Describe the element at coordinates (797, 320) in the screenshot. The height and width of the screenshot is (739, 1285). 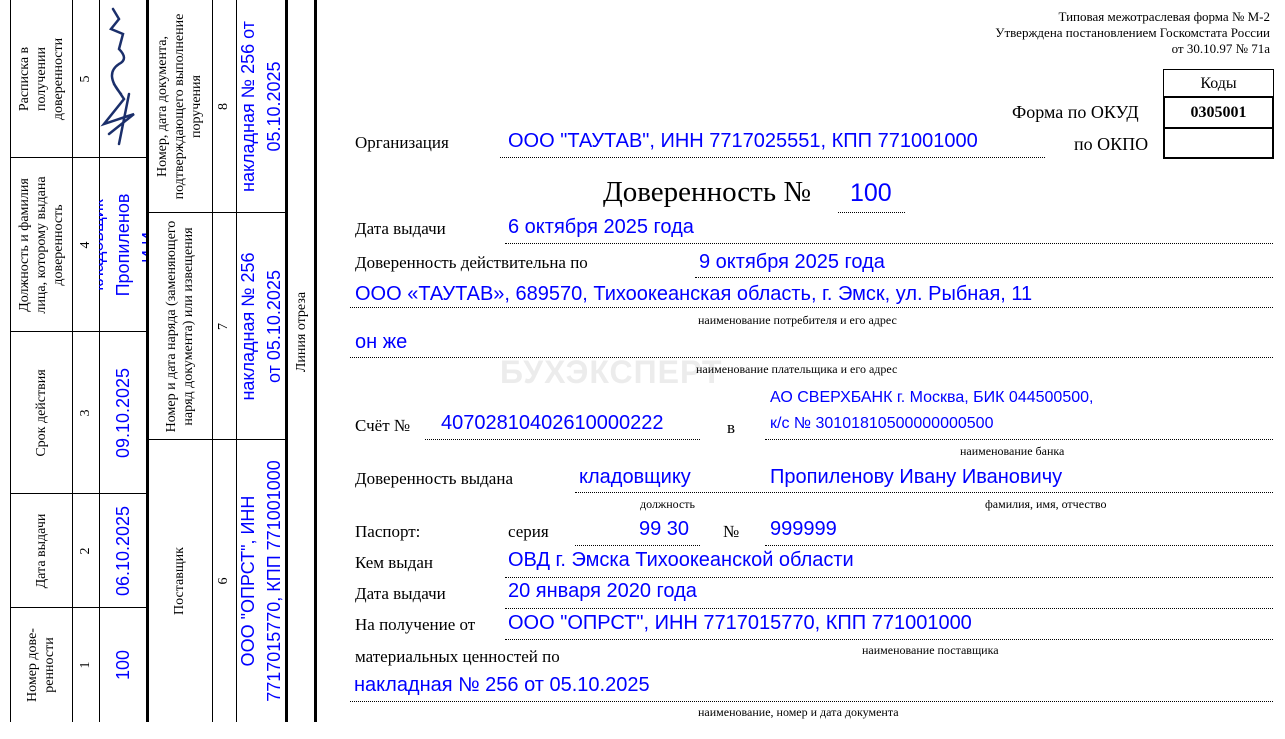
I see `consumer-caption: наименование потребителя и его адрес` at that location.